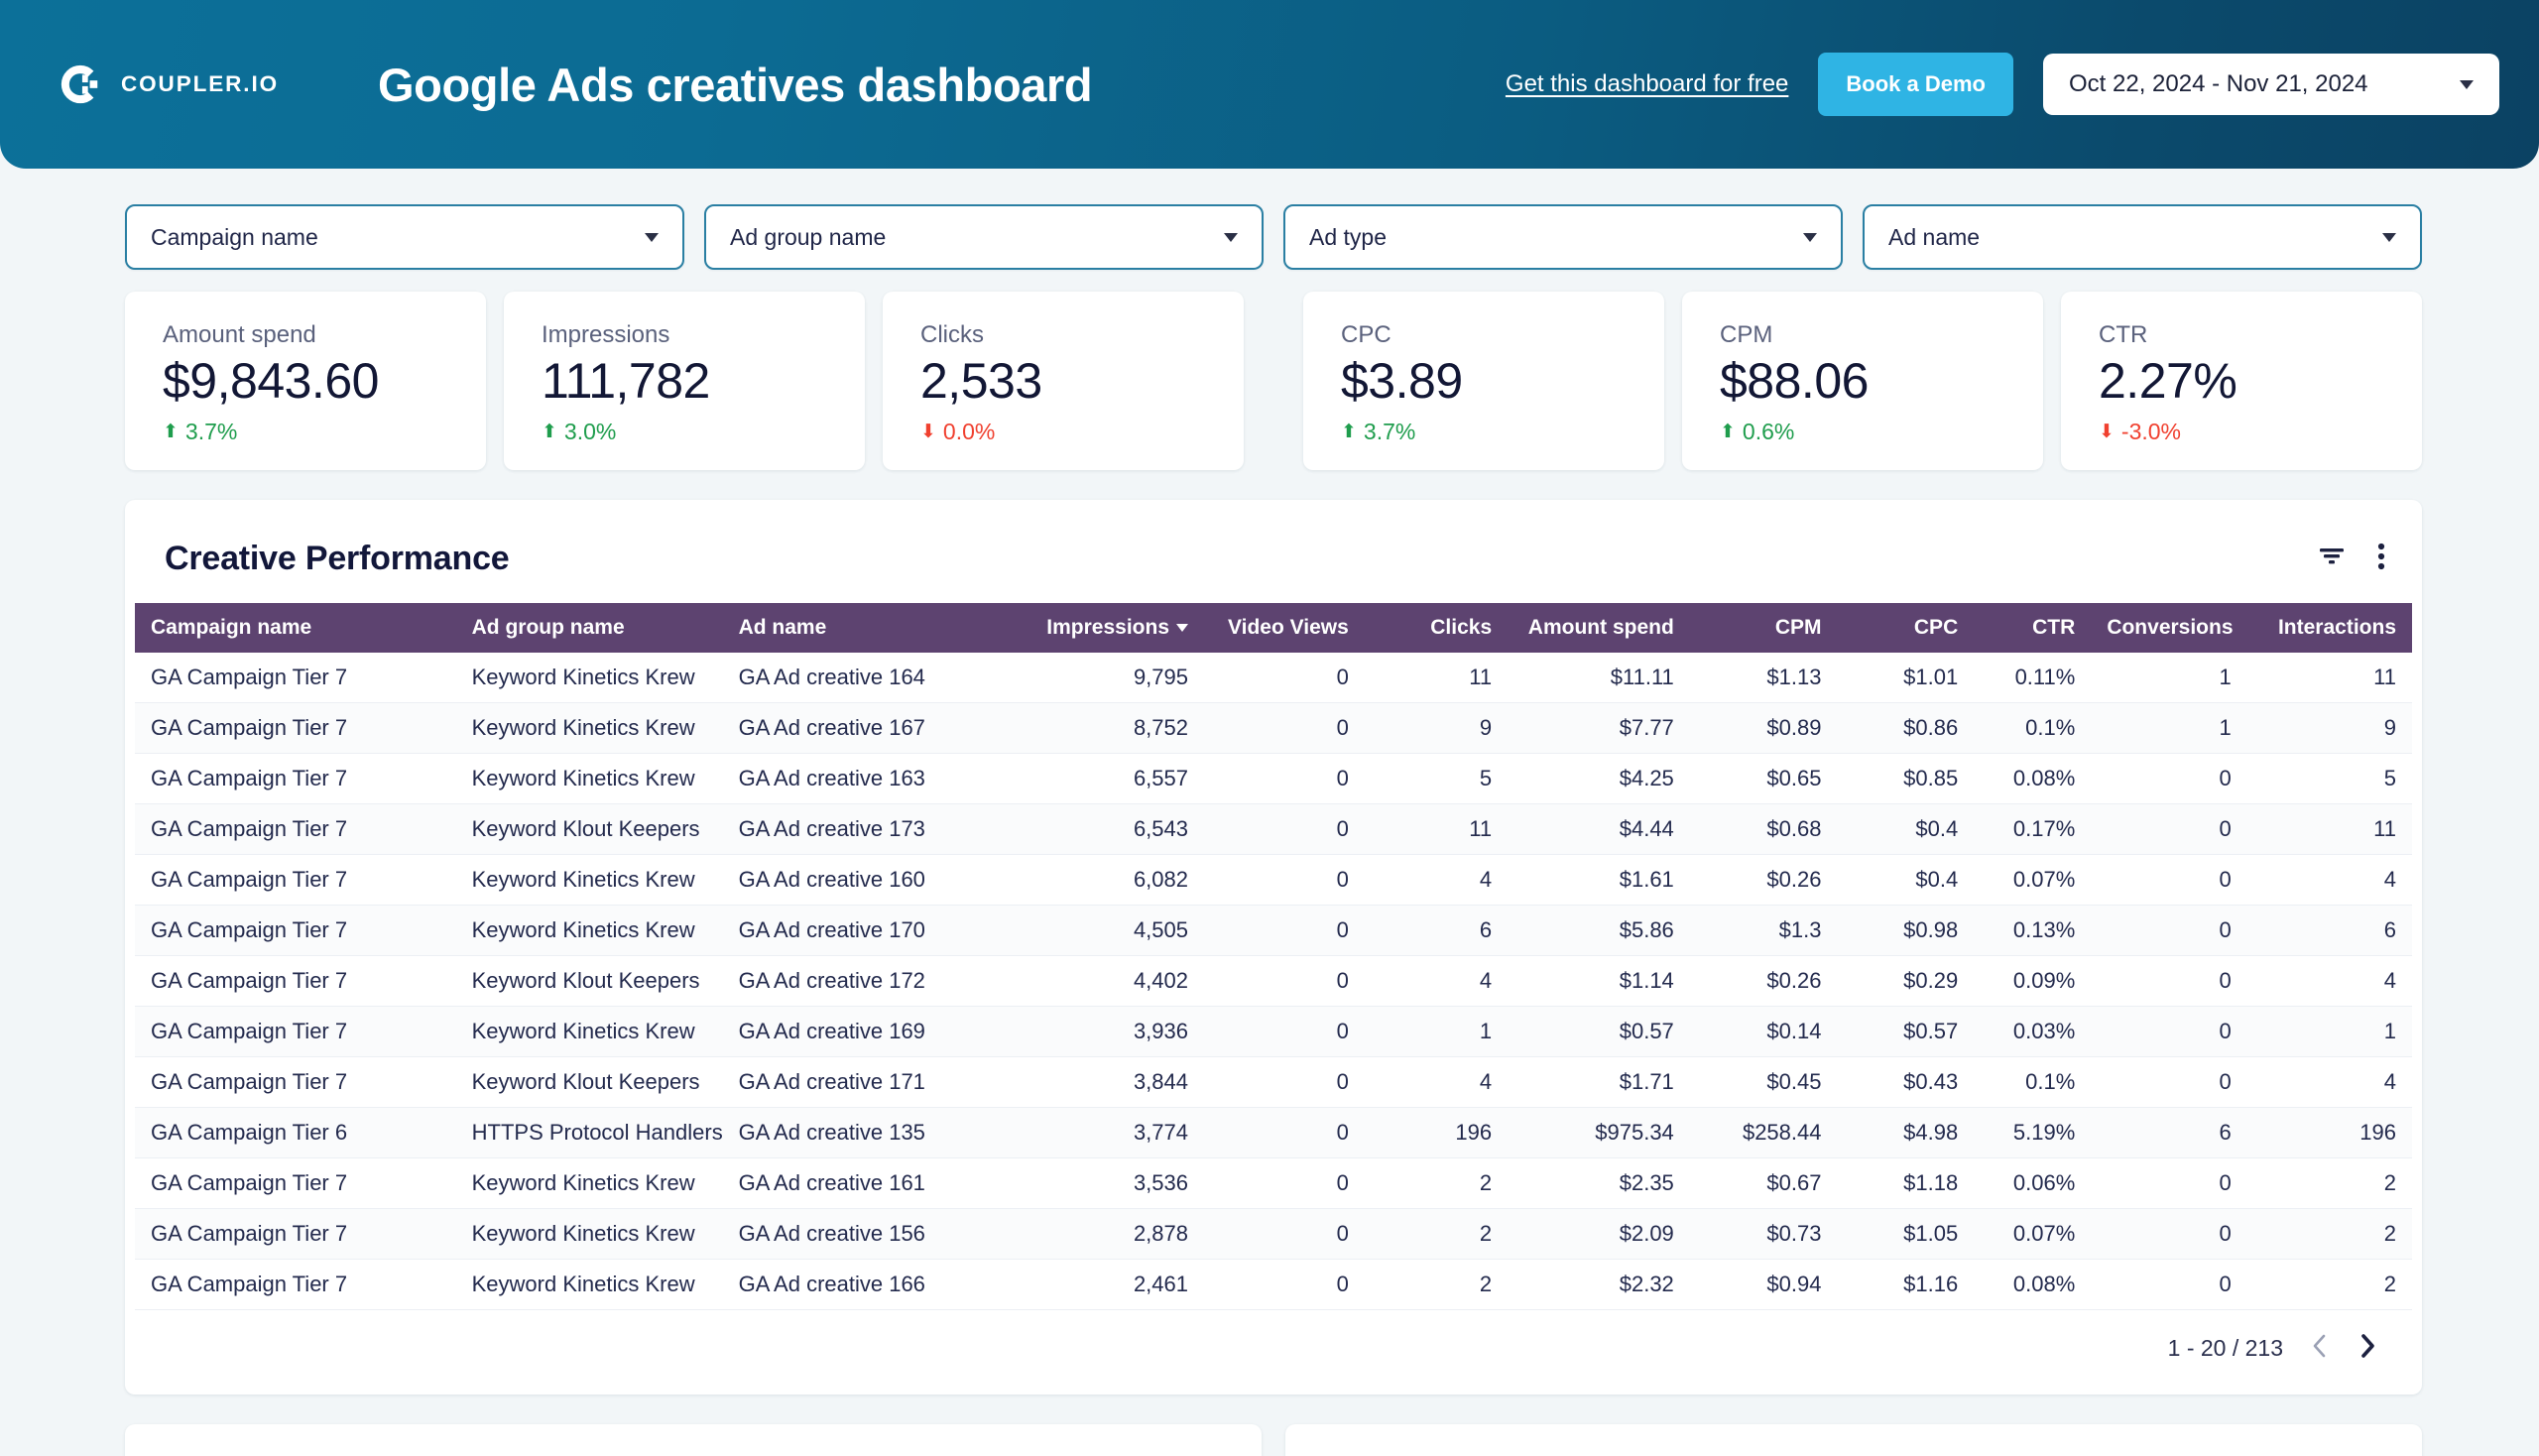 The width and height of the screenshot is (2539, 1456). What do you see at coordinates (338, 558) in the screenshot?
I see `table-title: Creative Performance` at bounding box center [338, 558].